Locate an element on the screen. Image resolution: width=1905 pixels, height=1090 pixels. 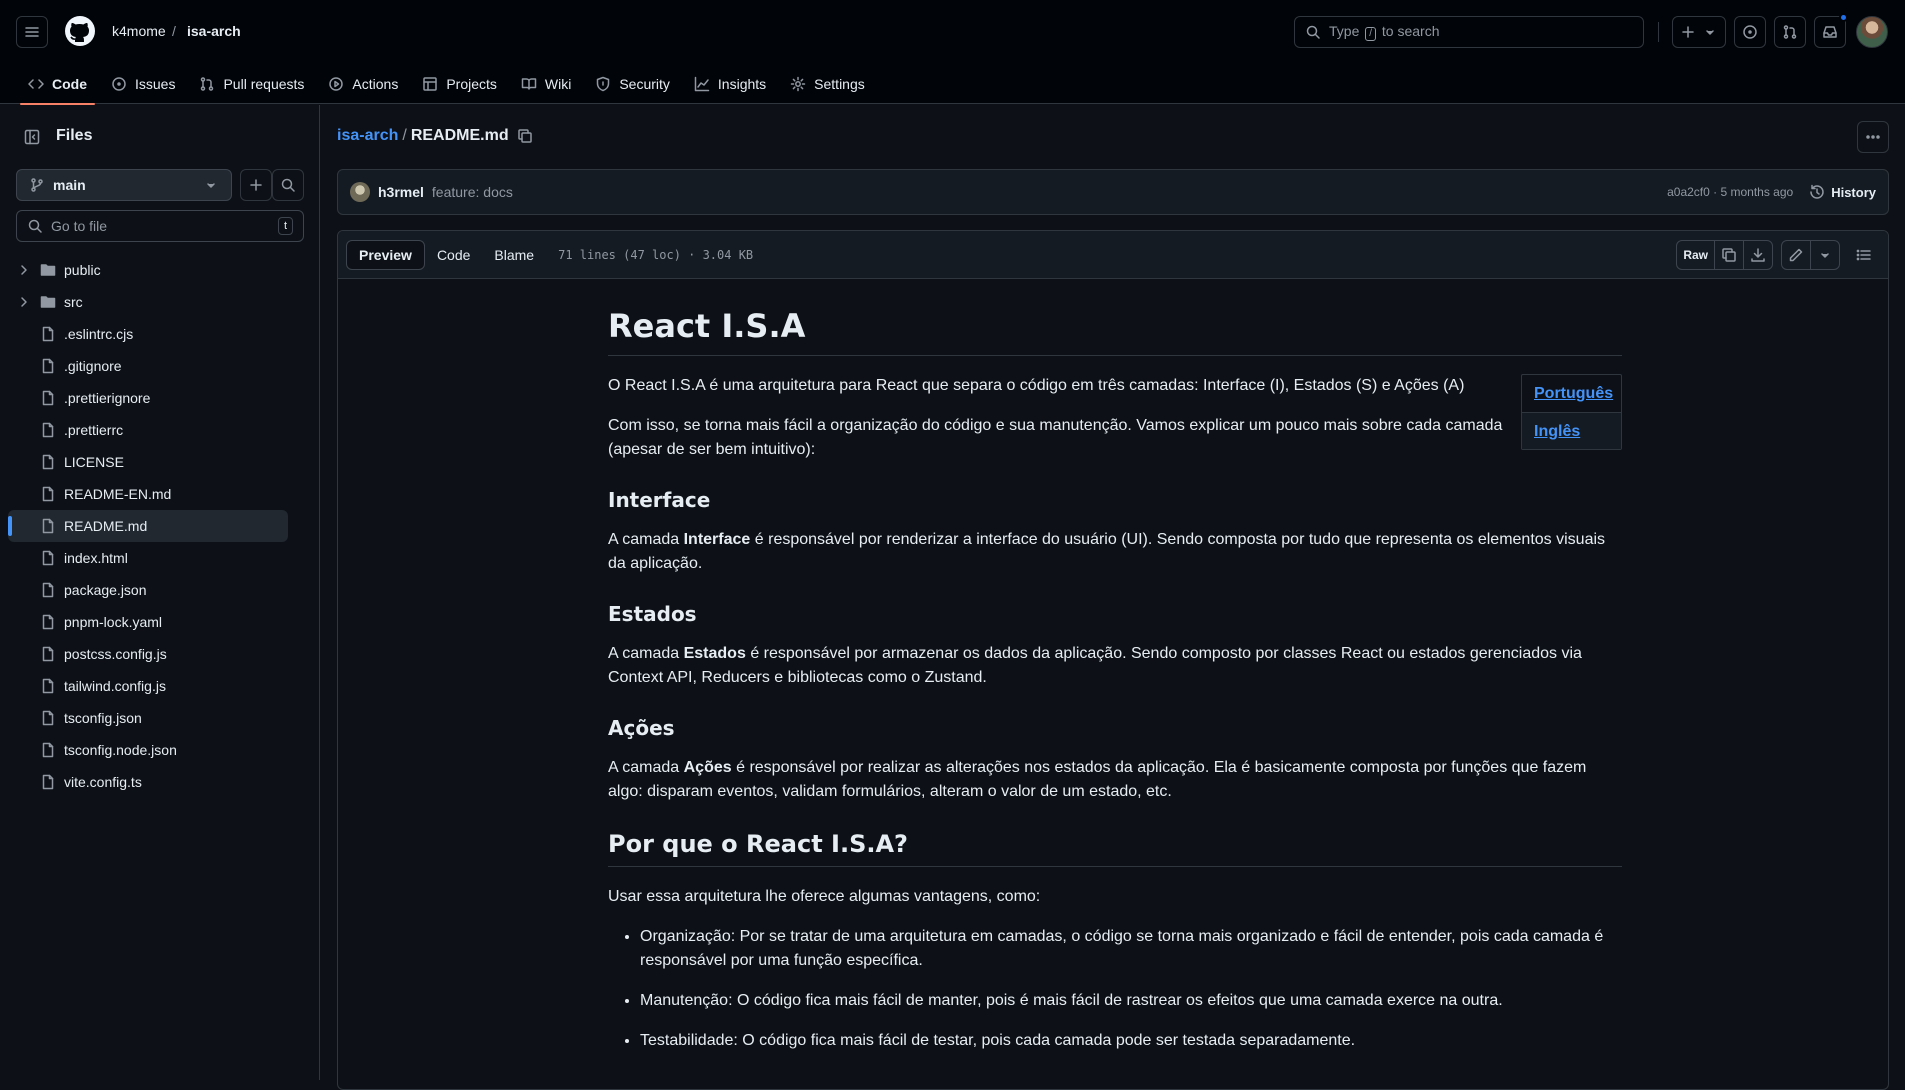
tree-file: .prettierignore is located at coordinates (148, 398).